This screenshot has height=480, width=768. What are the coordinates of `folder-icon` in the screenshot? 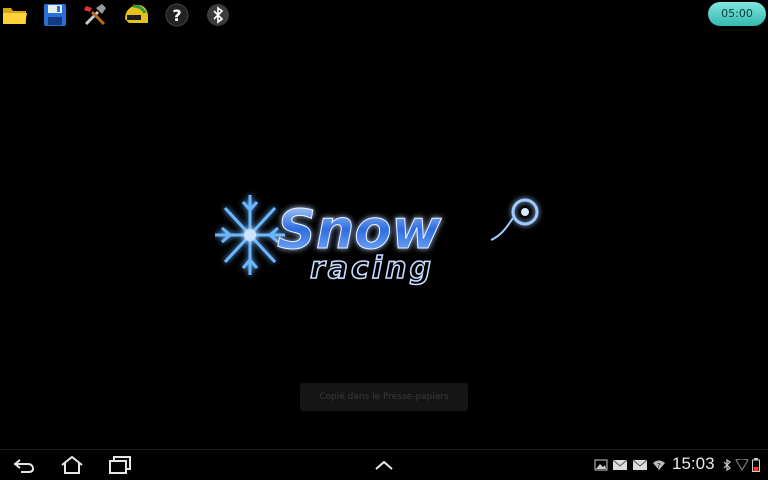 It's located at (15, 15).